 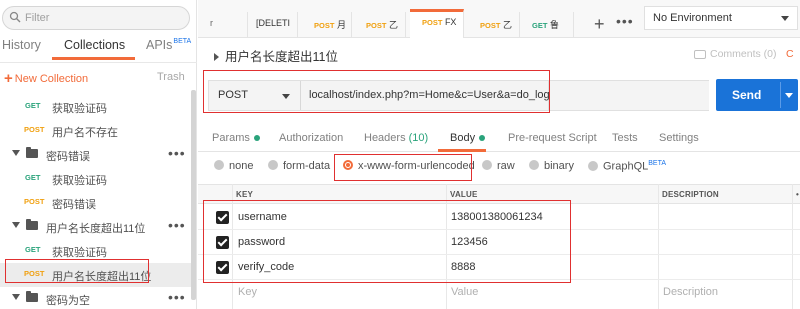 What do you see at coordinates (629, 95) in the screenshot?
I see `url-input-extension` at bounding box center [629, 95].